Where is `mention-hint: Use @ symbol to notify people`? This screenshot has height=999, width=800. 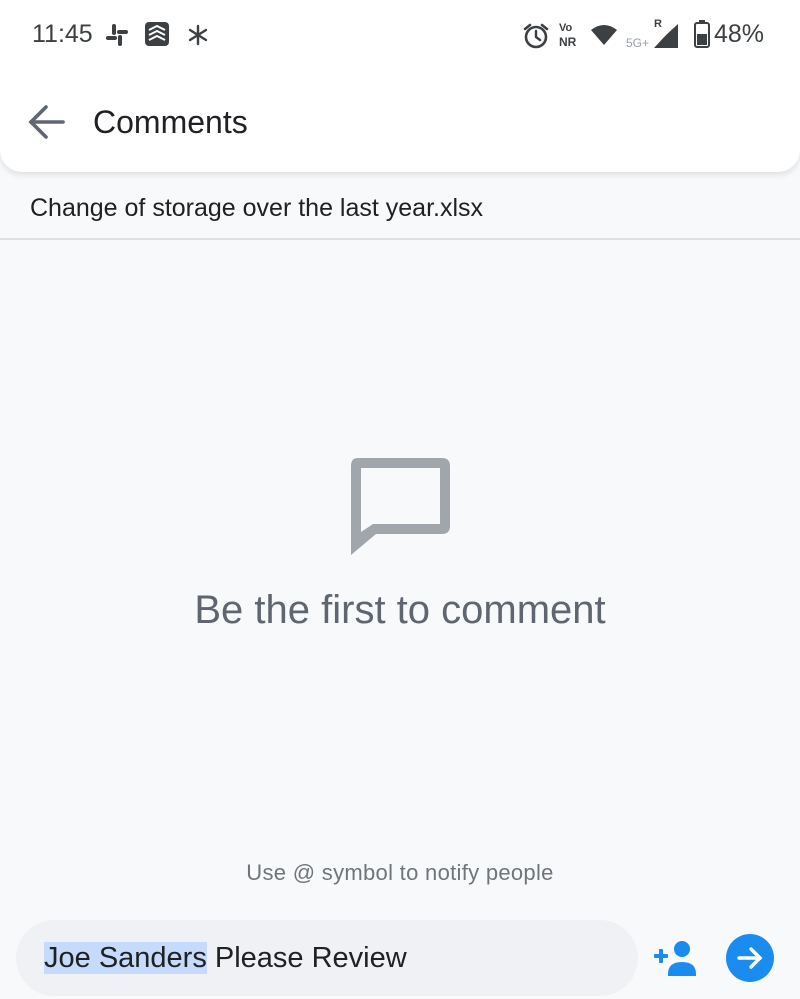
mention-hint: Use @ symbol to notify people is located at coordinates (400, 872).